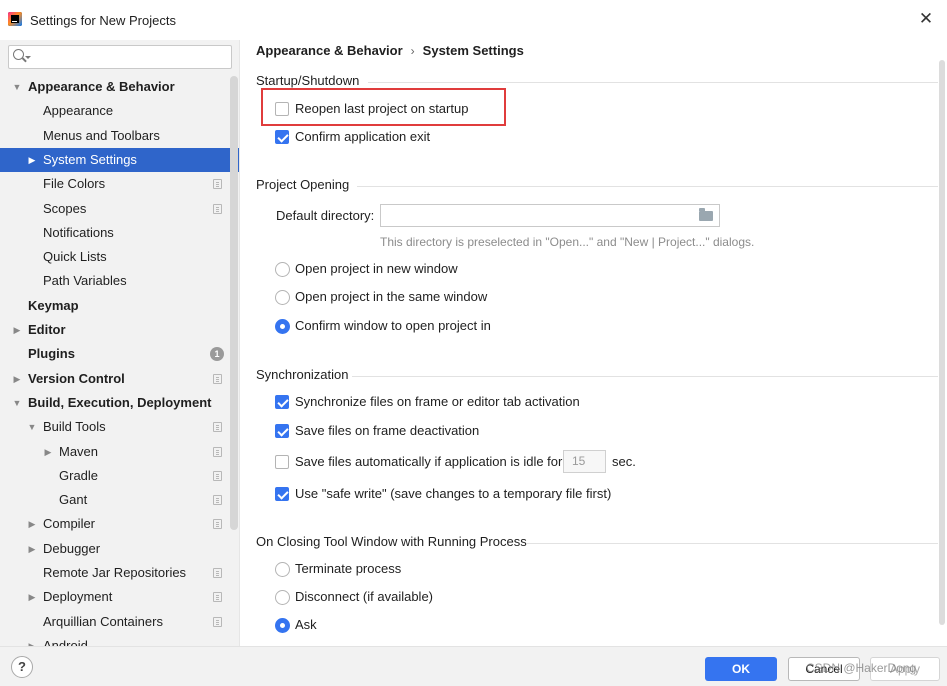  What do you see at coordinates (942, 342) in the screenshot?
I see `content-scrollbar-thumb` at bounding box center [942, 342].